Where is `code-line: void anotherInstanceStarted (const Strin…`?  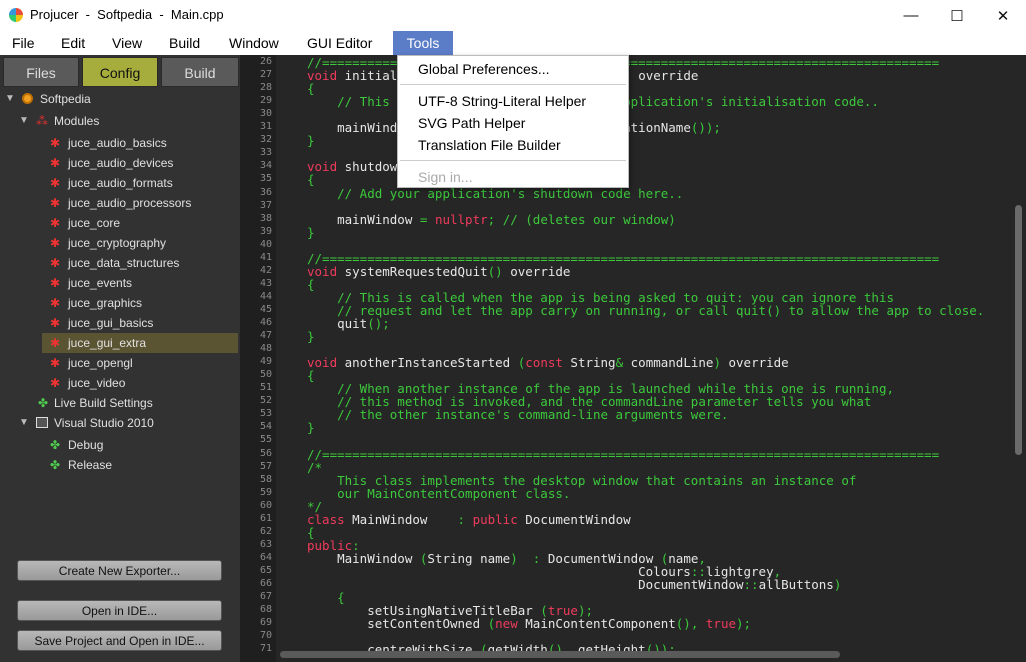
code-line: void anotherInstanceStarted (const Strin… is located at coordinates (548, 362).